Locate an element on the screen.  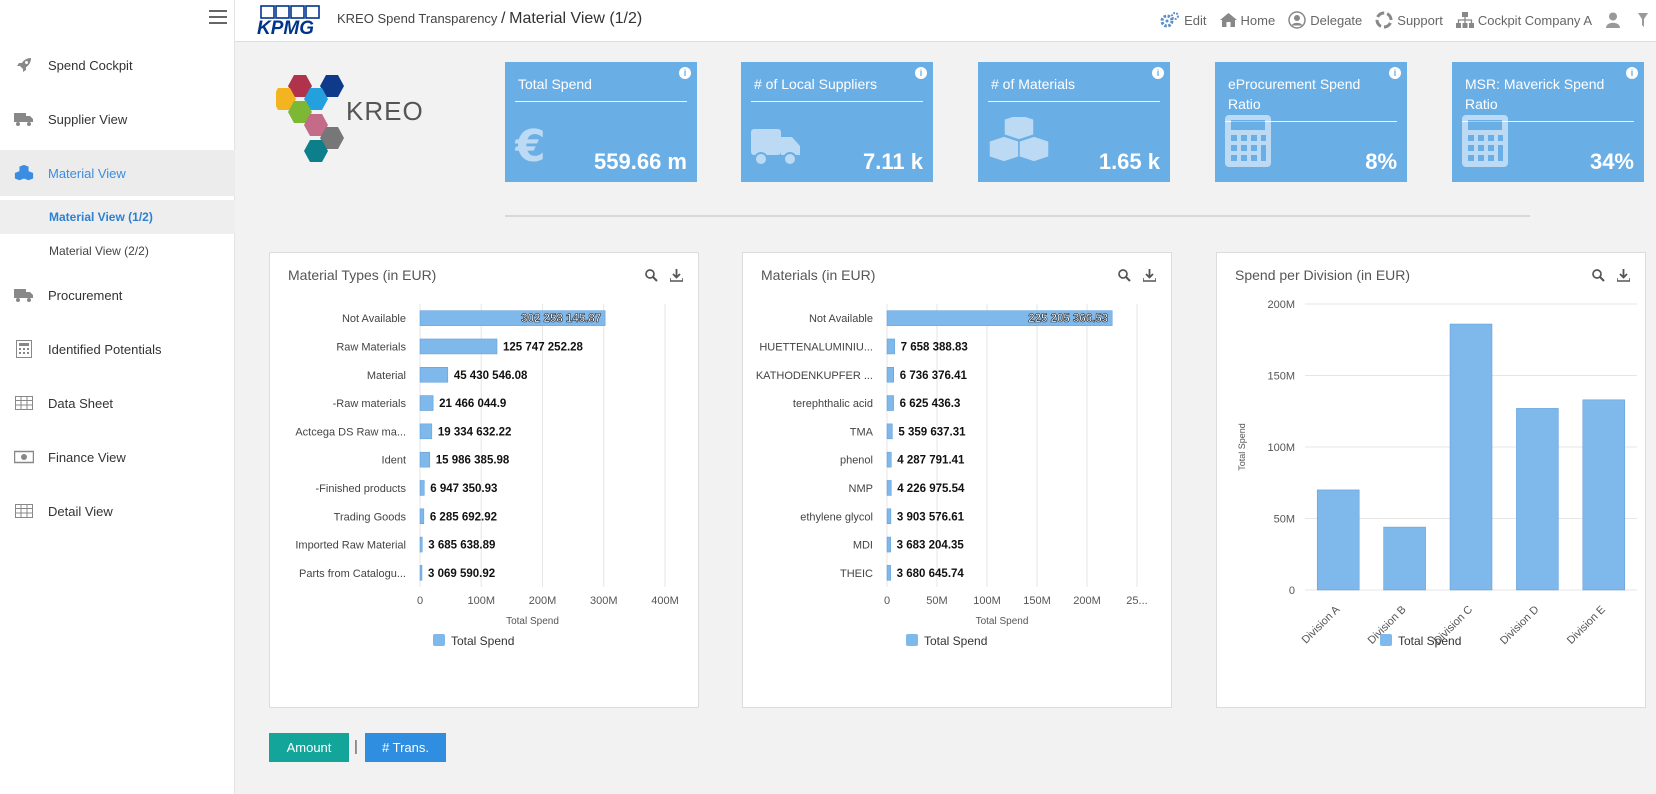
cubes-icon is located at coordinates (24, 173).